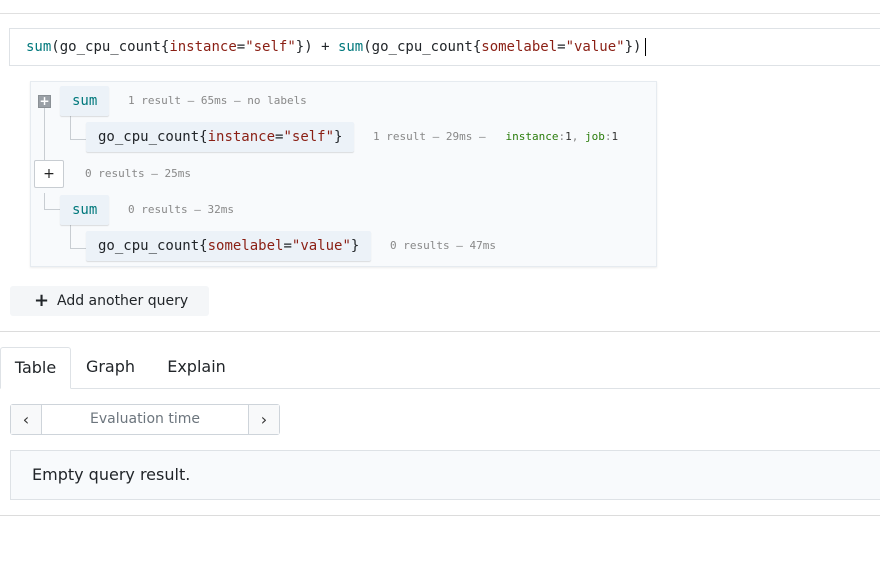 Image resolution: width=880 pixels, height=586 pixels. I want to click on node-info-sum-1: 1 result – 65ms – no labels, so click(217, 100).